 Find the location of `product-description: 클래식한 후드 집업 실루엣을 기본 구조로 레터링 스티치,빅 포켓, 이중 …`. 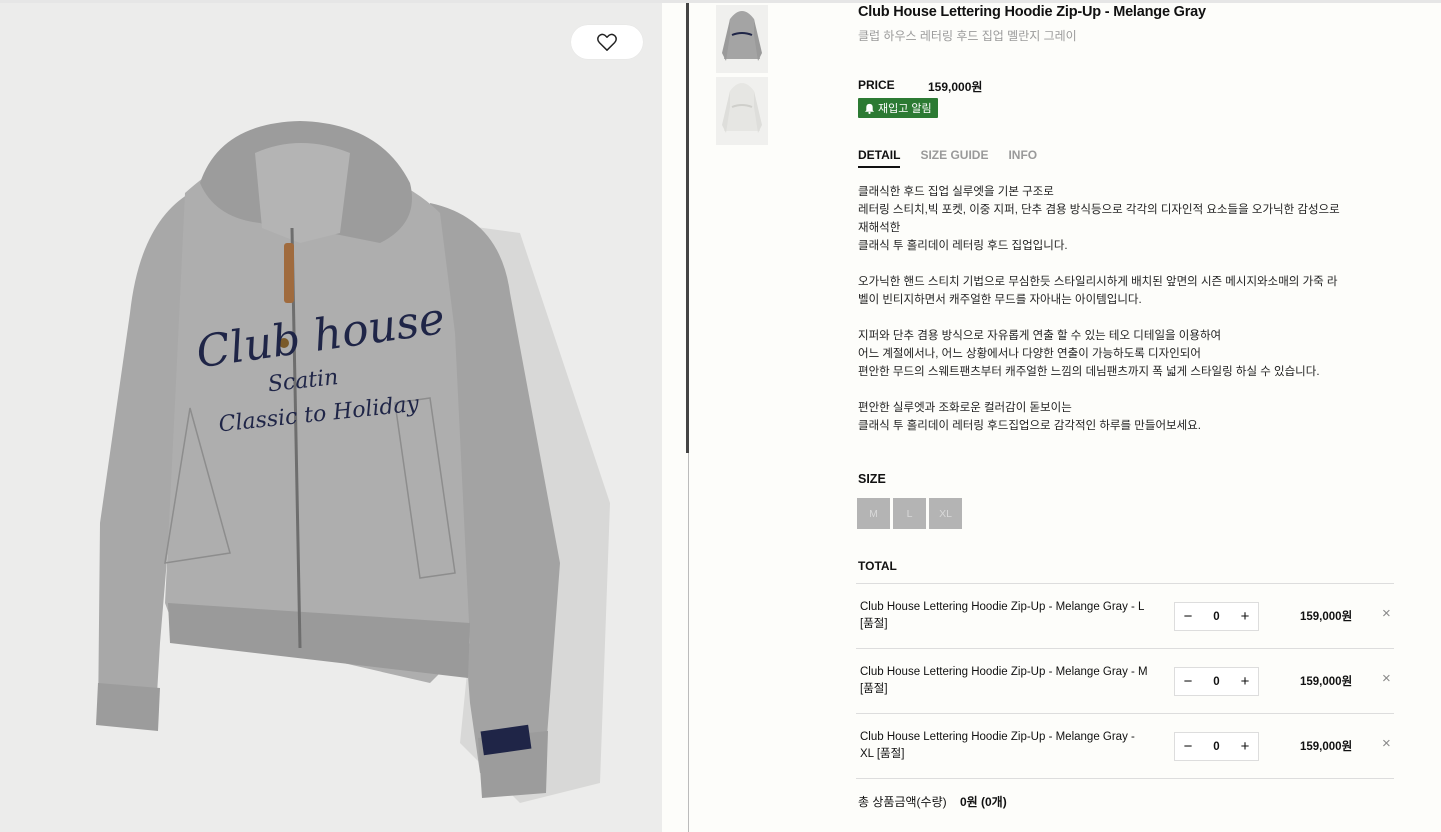

product-description: 클래식한 후드 집업 실루엣을 기본 구조로 레터링 스티치,빅 포켓, 이중 … is located at coordinates (1128, 318).